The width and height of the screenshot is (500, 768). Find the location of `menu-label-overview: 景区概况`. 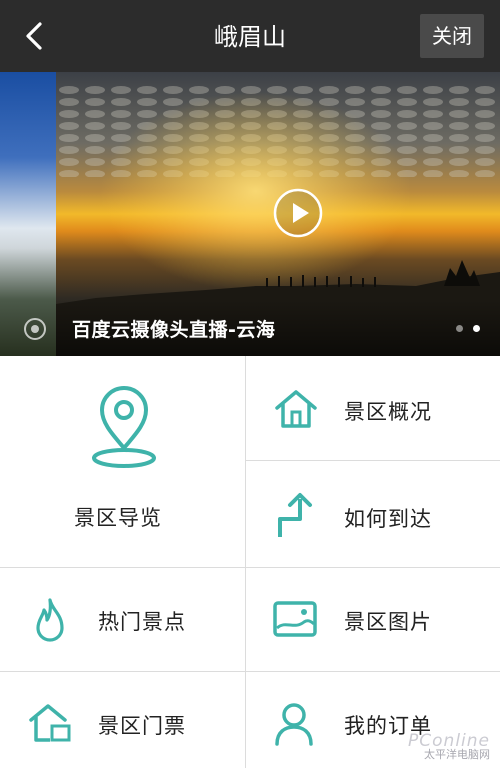

menu-label-overview: 景区概况 is located at coordinates (388, 412).